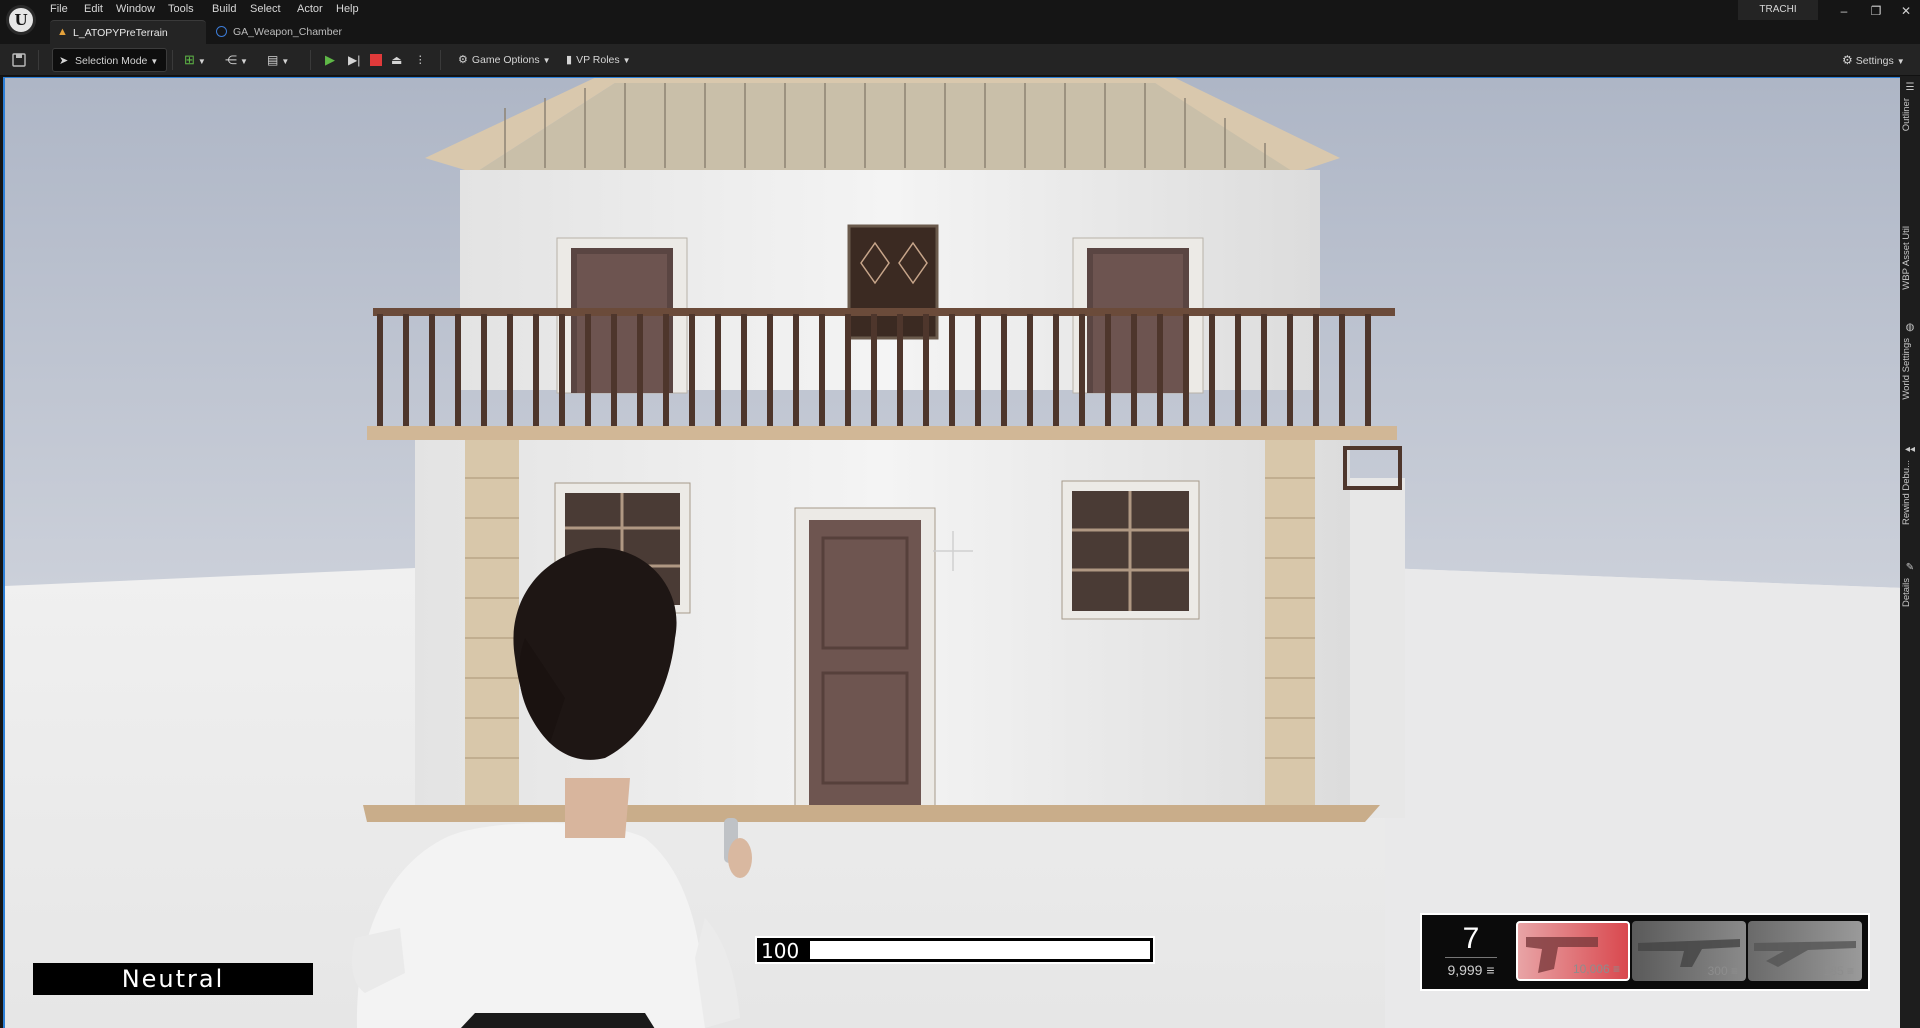 The width and height of the screenshot is (1920, 1028). What do you see at coordinates (1910, 567) in the screenshot?
I see `pencil-icon: ✎` at bounding box center [1910, 567].